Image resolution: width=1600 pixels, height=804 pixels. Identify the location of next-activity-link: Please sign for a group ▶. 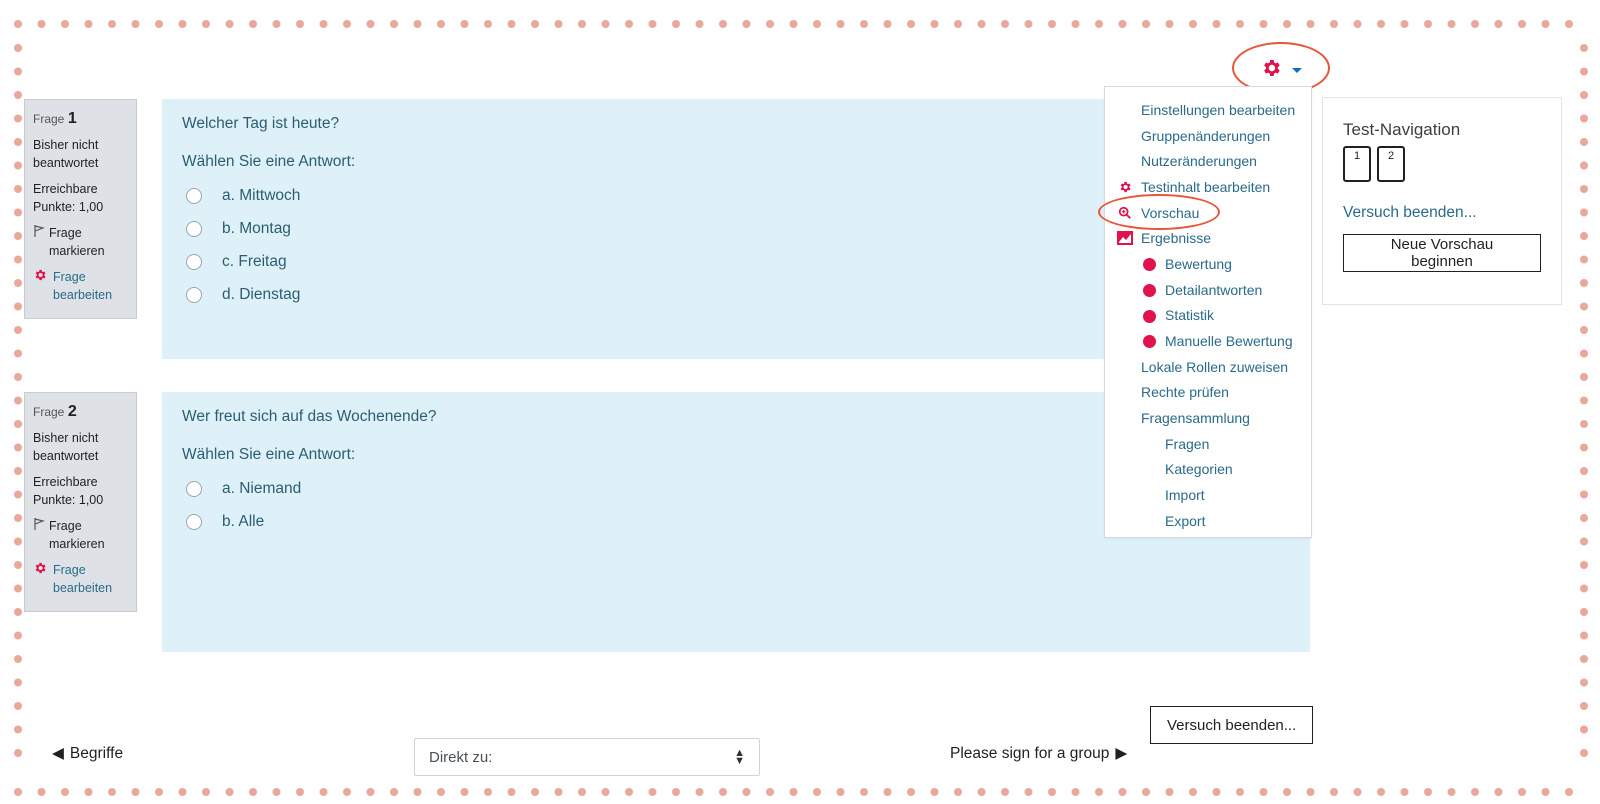
(1038, 753).